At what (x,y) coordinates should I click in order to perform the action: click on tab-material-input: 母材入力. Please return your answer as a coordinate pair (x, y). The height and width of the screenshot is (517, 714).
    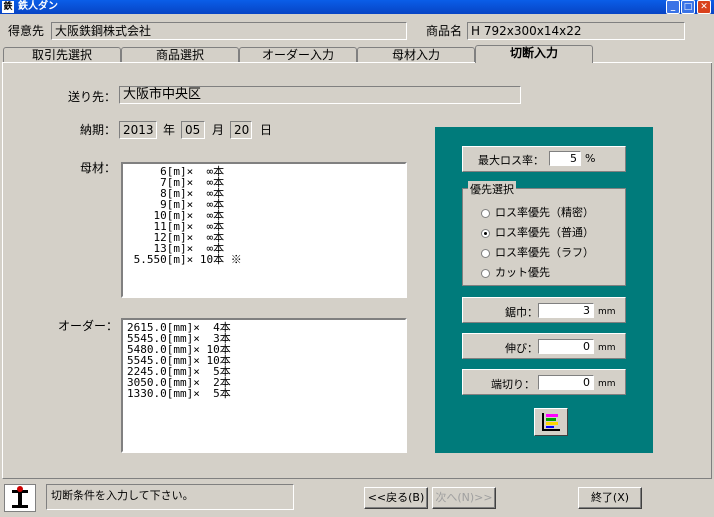
    Looking at the image, I should click on (416, 54).